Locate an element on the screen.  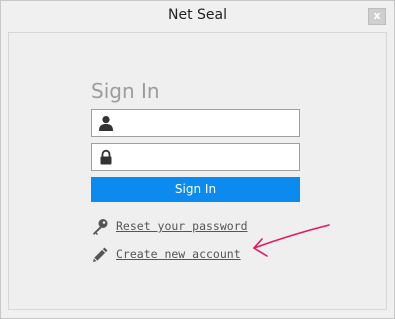
window-title: Net Seal is located at coordinates (197, 15).